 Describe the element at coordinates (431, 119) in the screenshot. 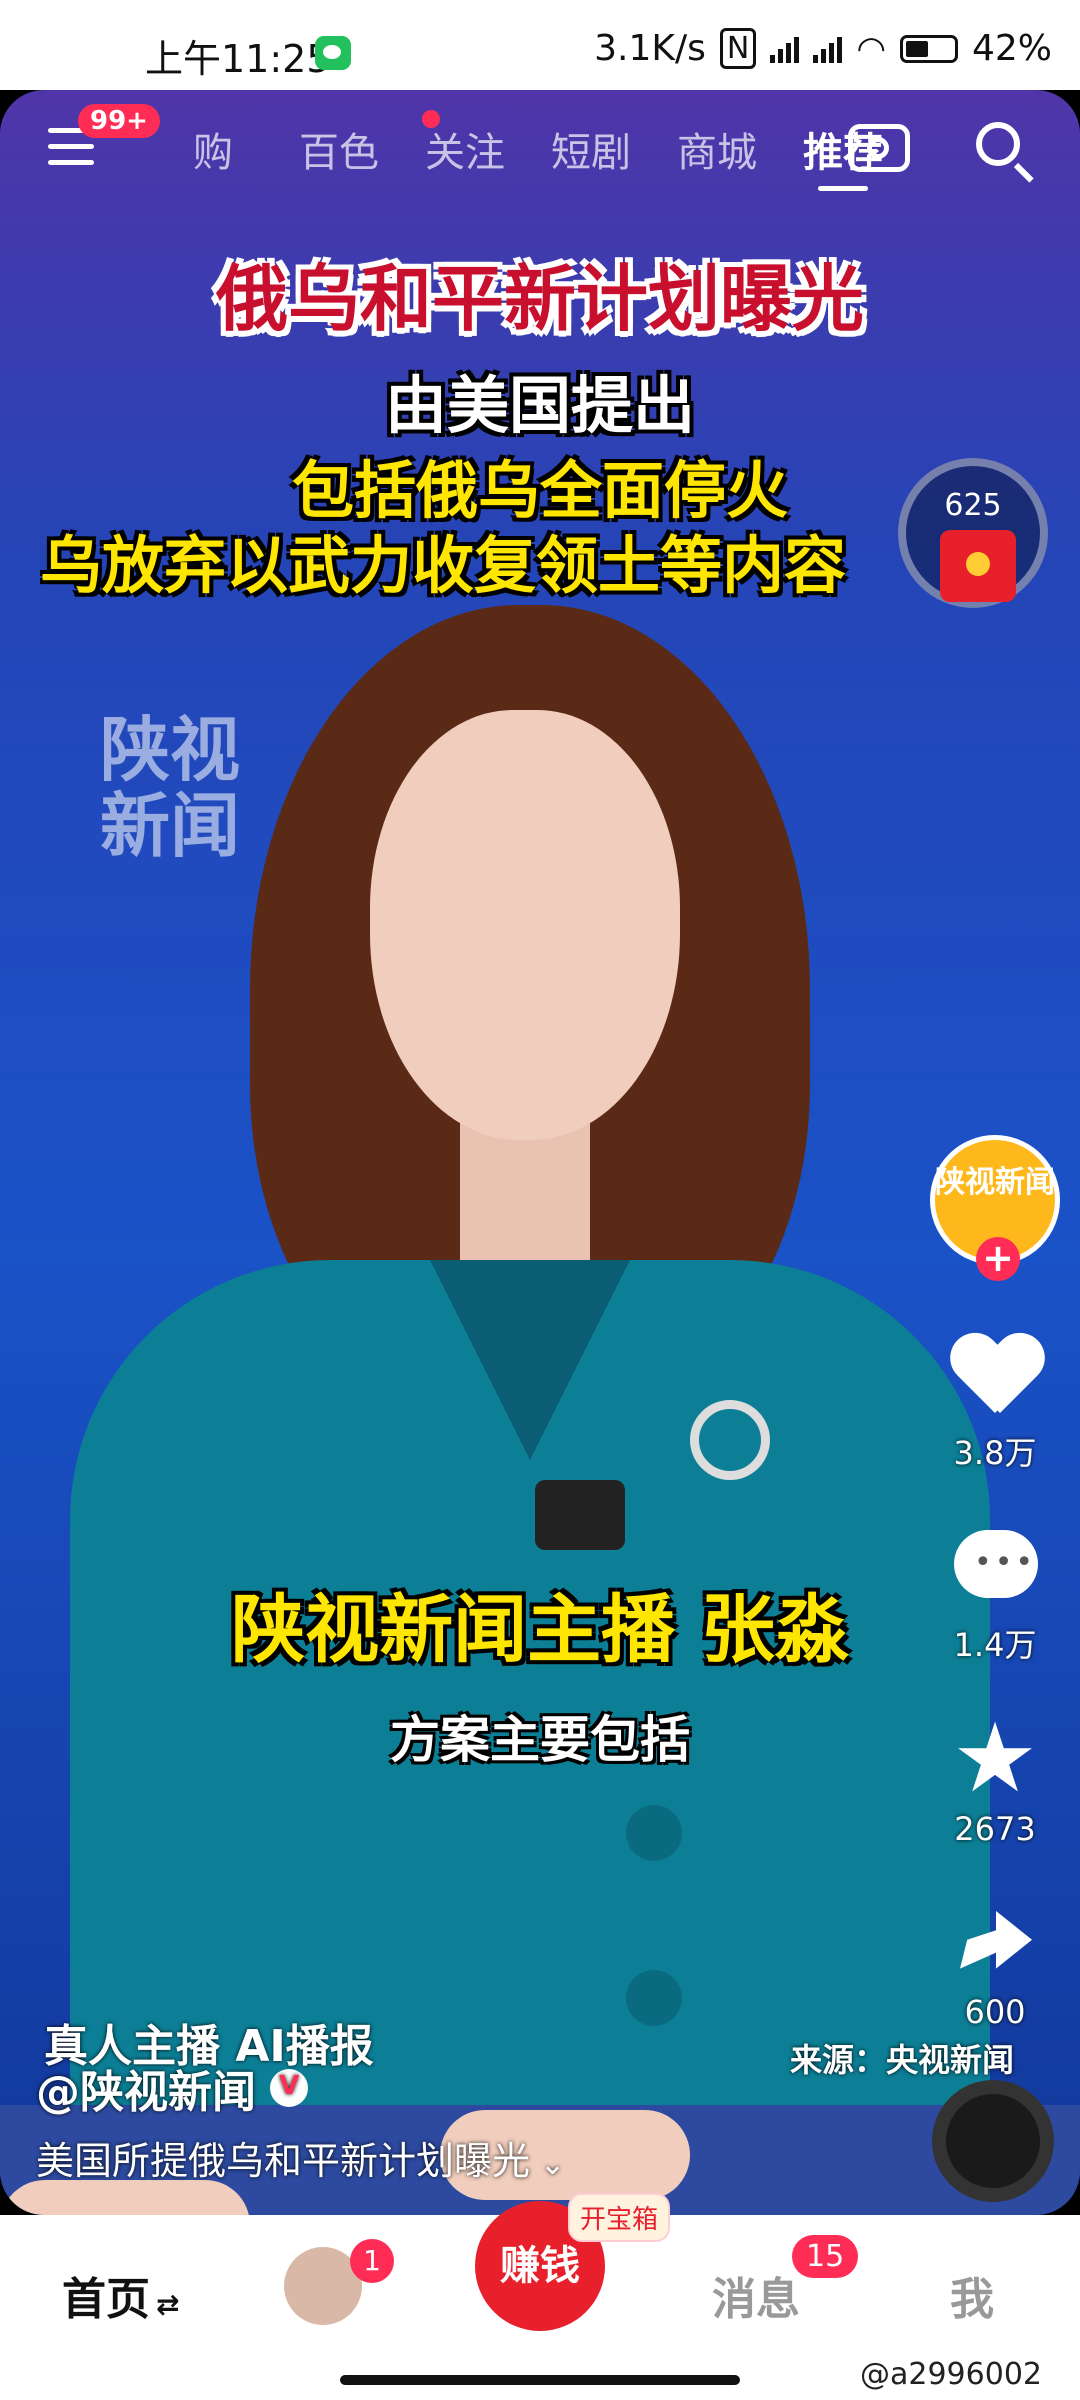

I see `following-dot` at that location.